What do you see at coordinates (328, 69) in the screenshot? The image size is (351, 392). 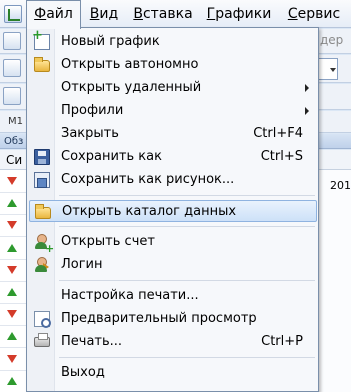 I see `toolbar-dropdown` at bounding box center [328, 69].